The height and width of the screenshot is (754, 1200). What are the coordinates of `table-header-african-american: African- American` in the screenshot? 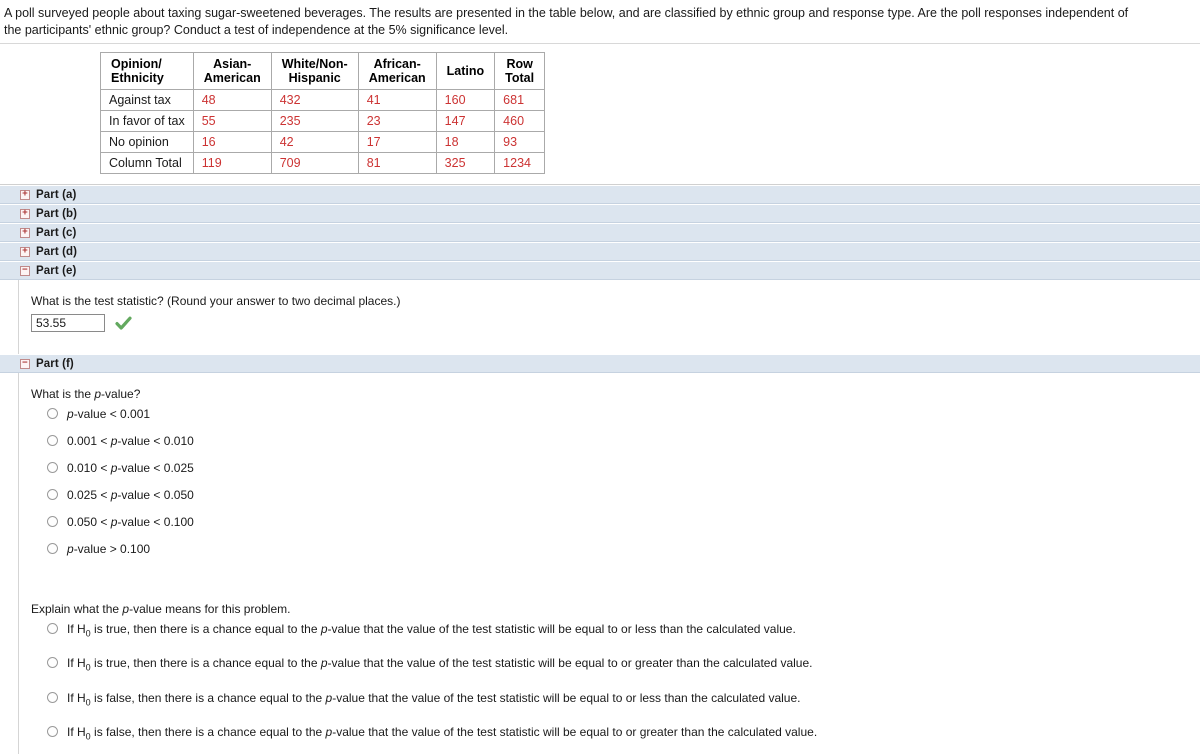 It's located at (397, 71).